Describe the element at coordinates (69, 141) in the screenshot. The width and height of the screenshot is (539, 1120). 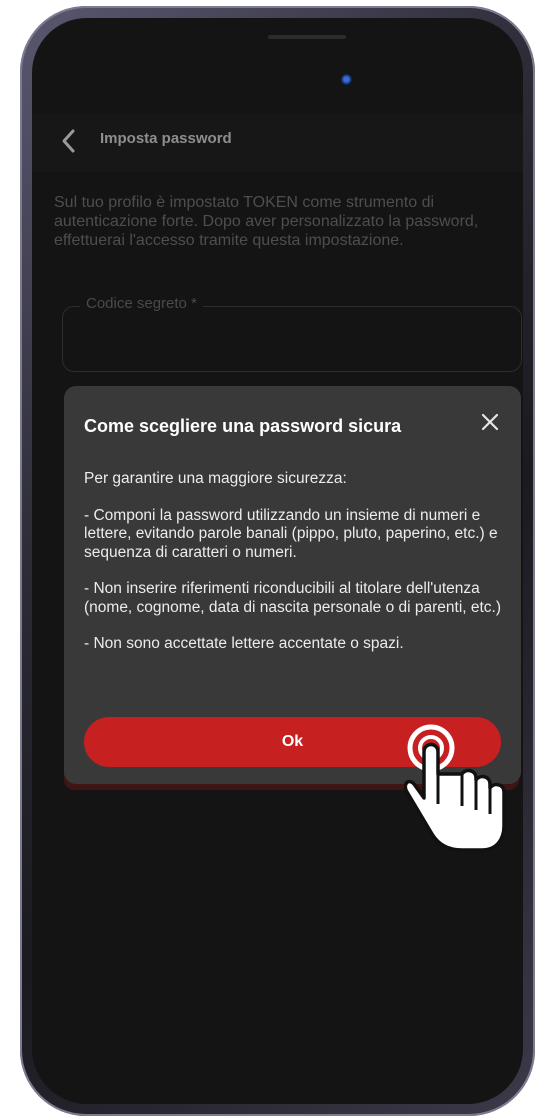
I see `chevron-left-icon` at that location.